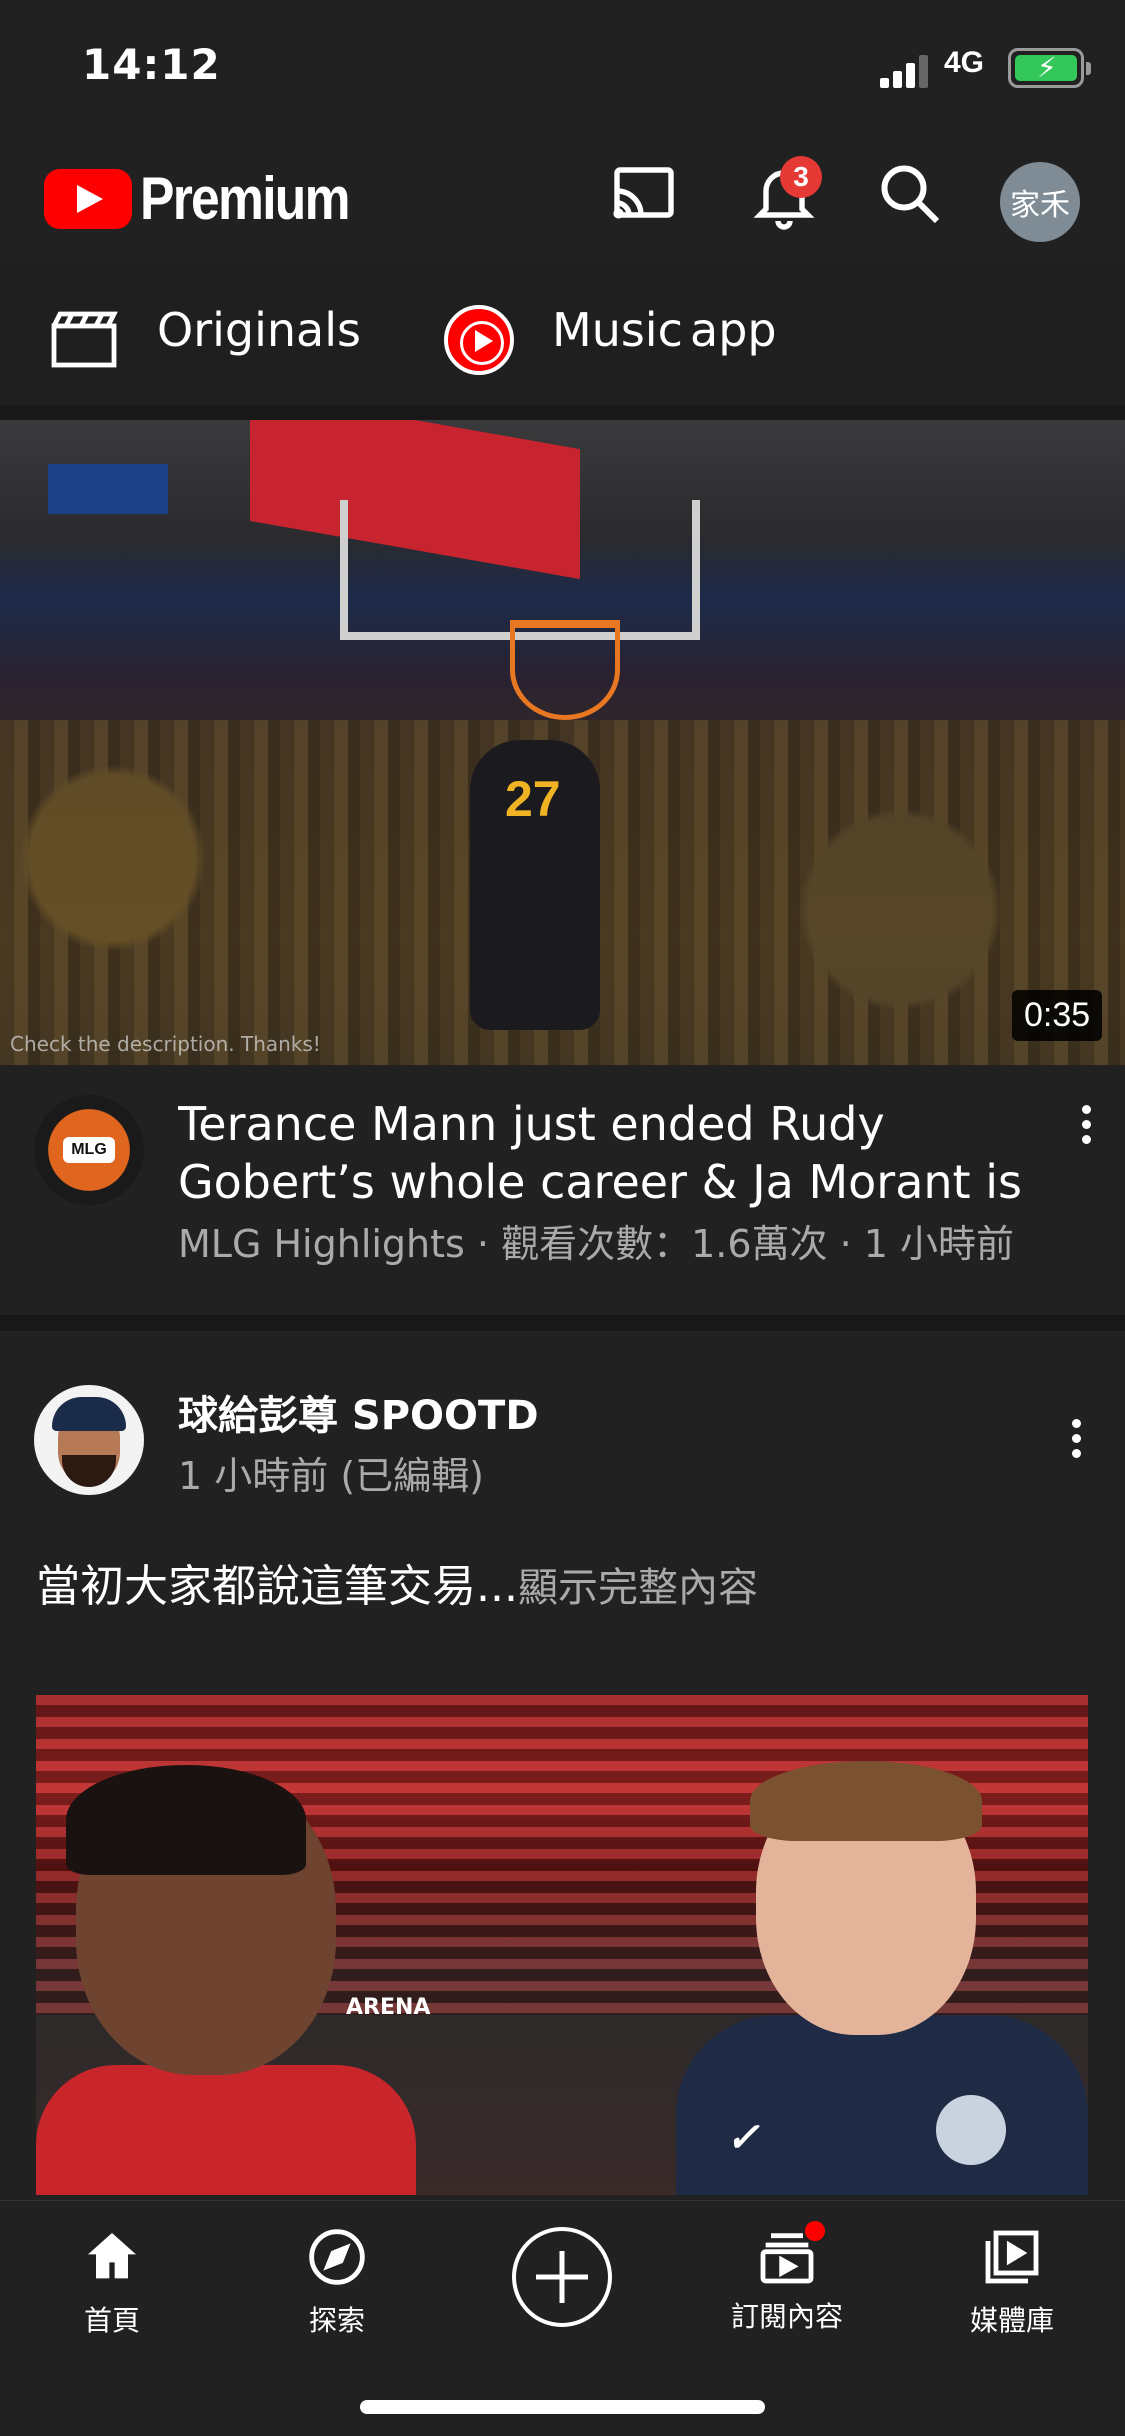  What do you see at coordinates (112, 2256) in the screenshot?
I see `home-icon` at bounding box center [112, 2256].